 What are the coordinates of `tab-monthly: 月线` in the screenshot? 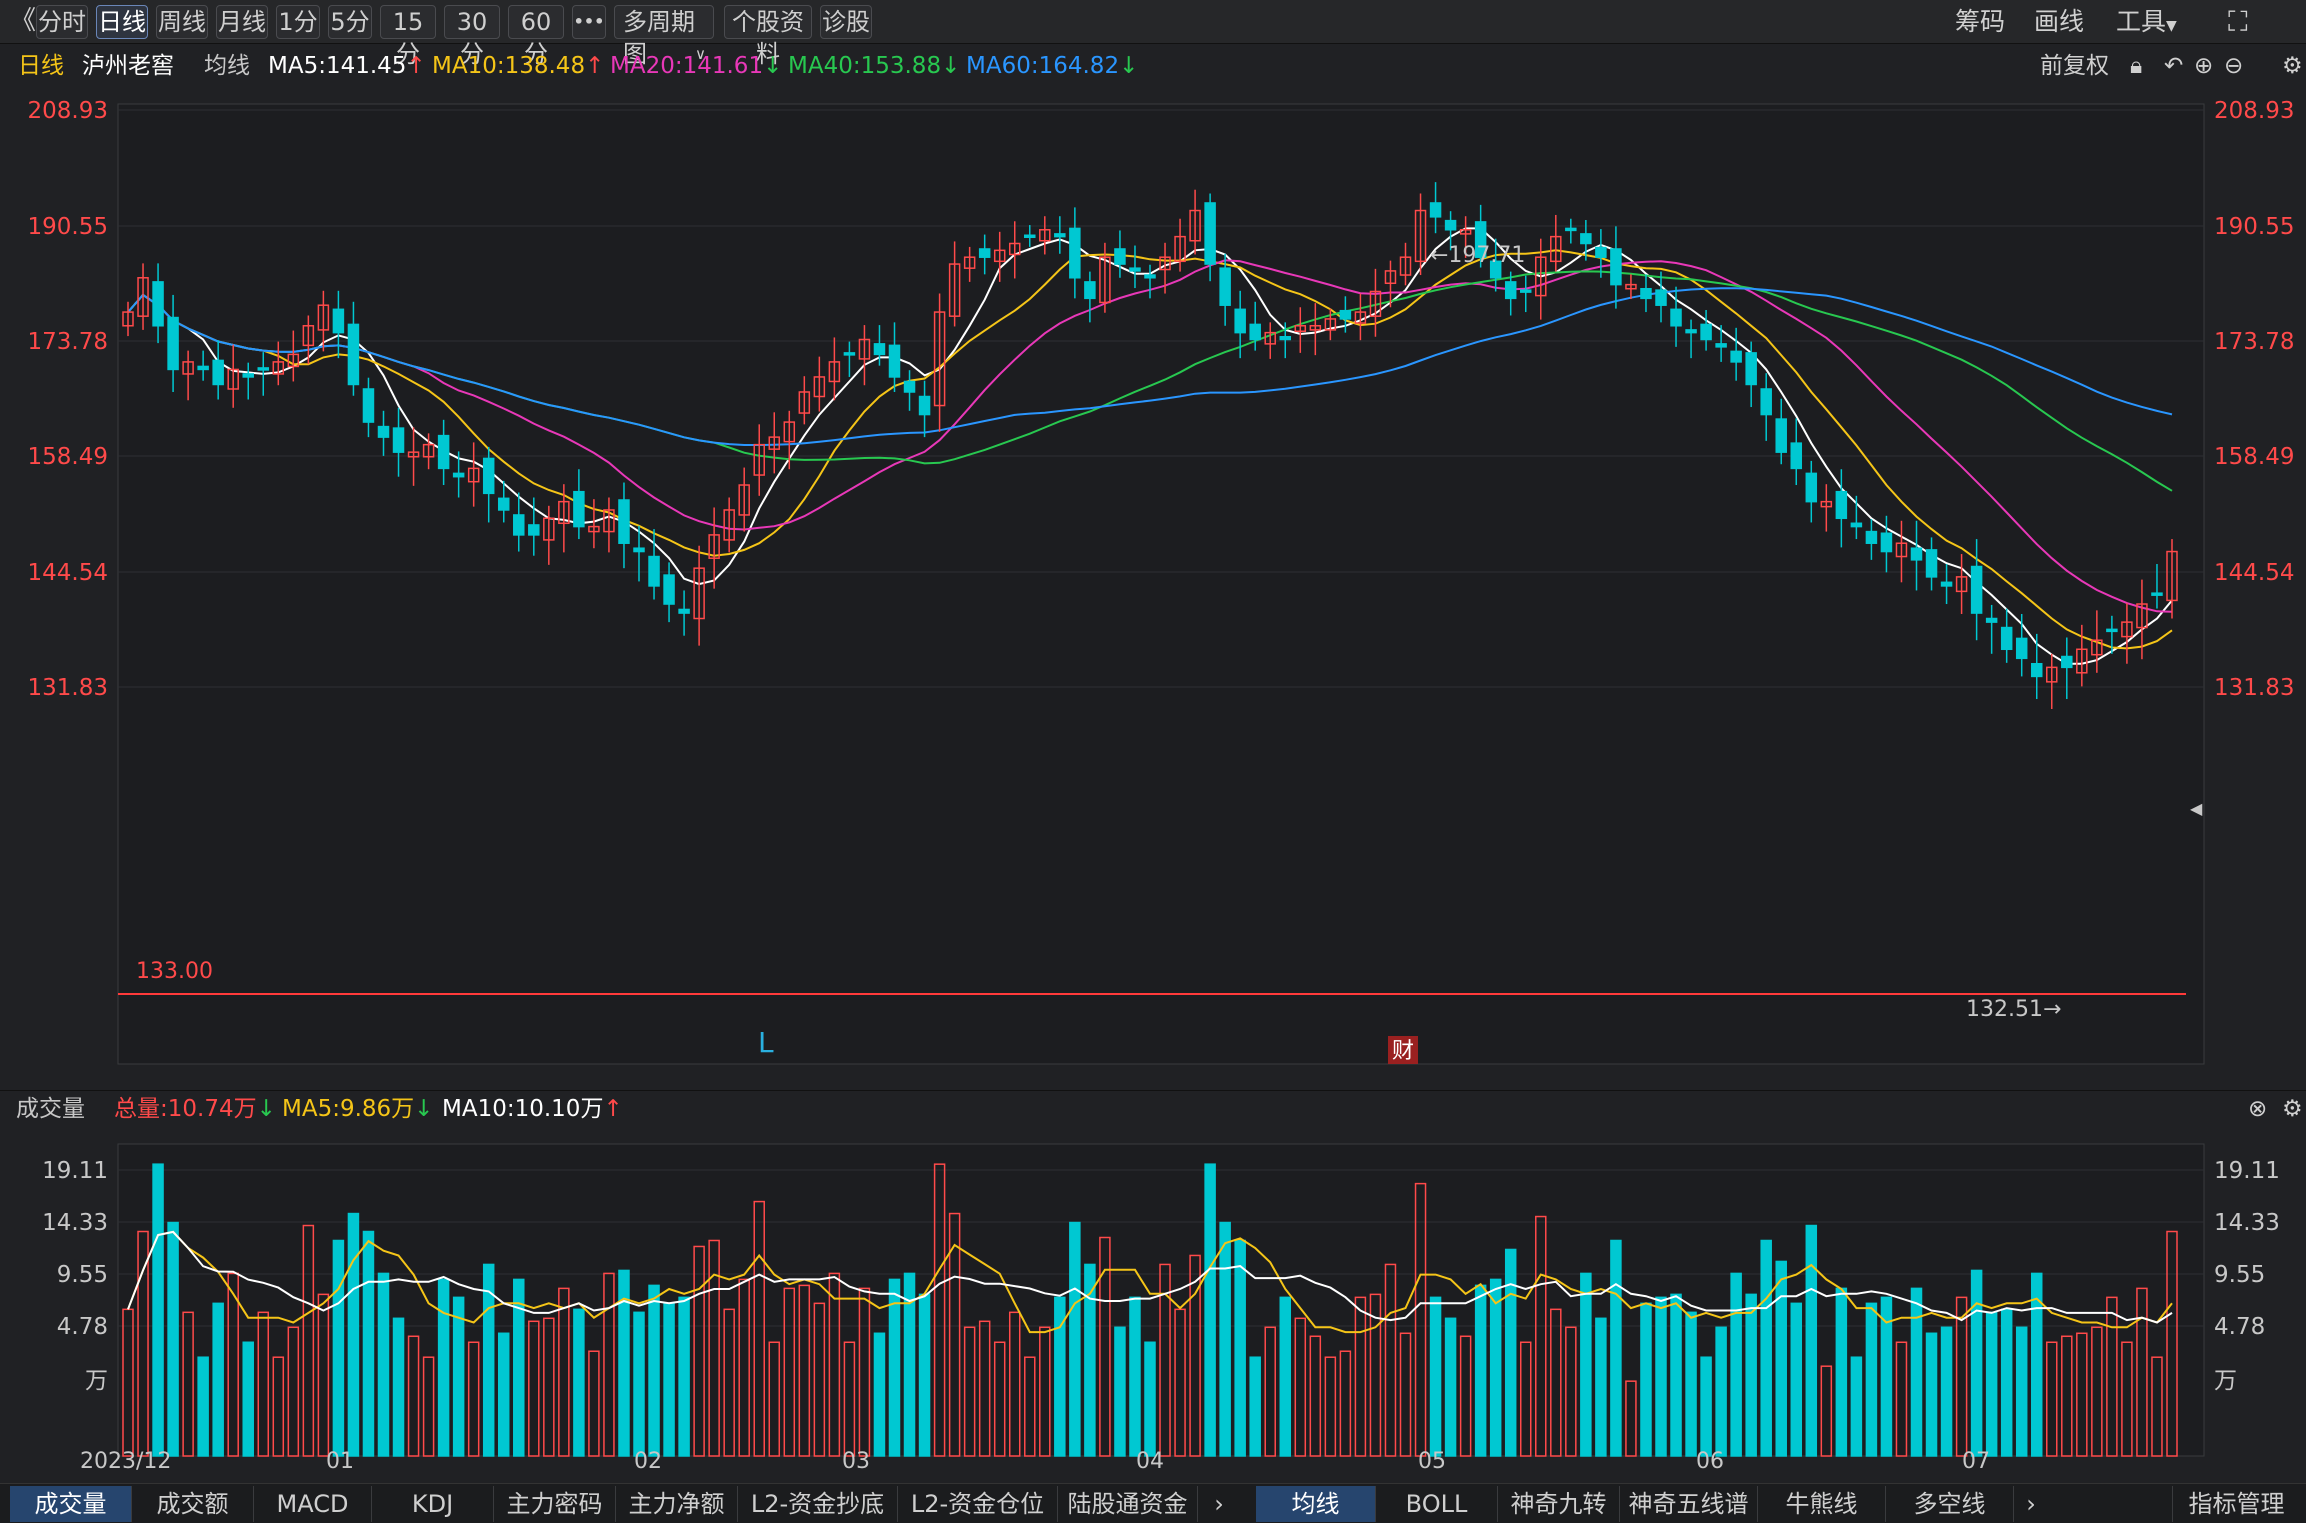 It's located at (242, 22).